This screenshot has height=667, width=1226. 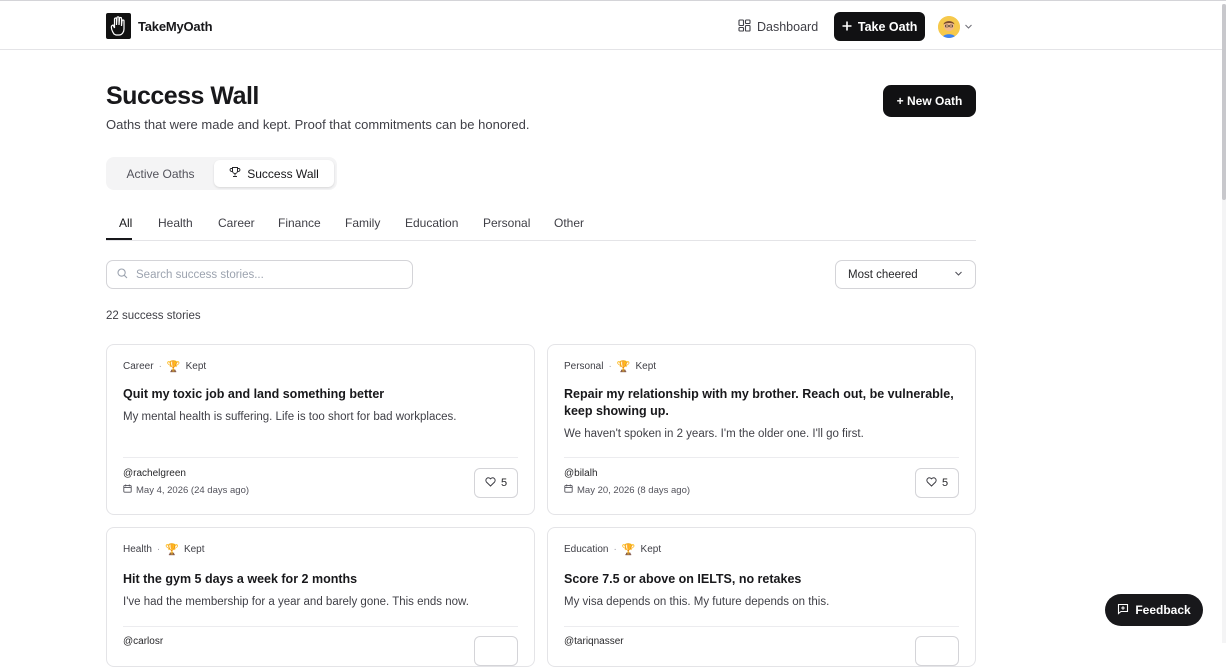 What do you see at coordinates (594, 641) in the screenshot?
I see `card-author: @tariqnasser` at bounding box center [594, 641].